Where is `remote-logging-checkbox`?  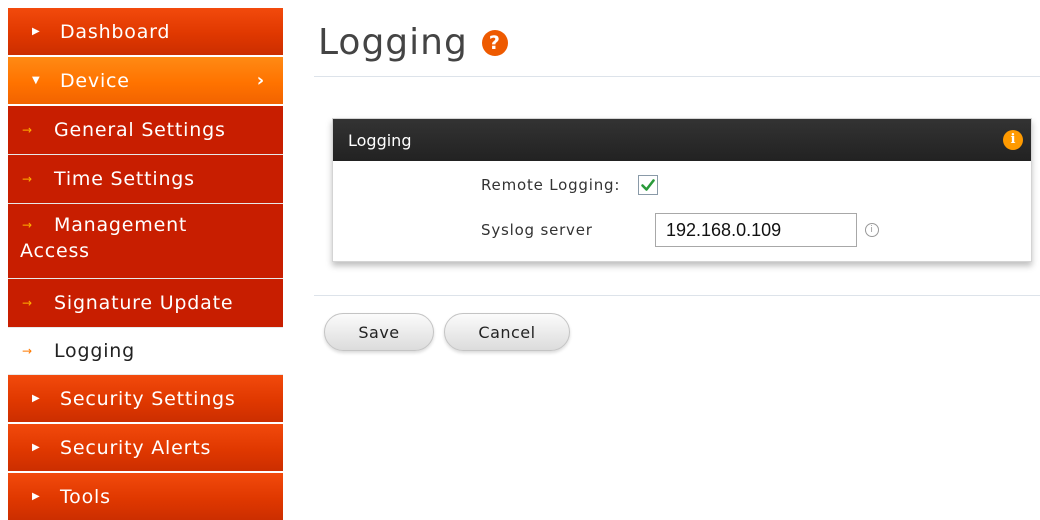
remote-logging-checkbox is located at coordinates (648, 185).